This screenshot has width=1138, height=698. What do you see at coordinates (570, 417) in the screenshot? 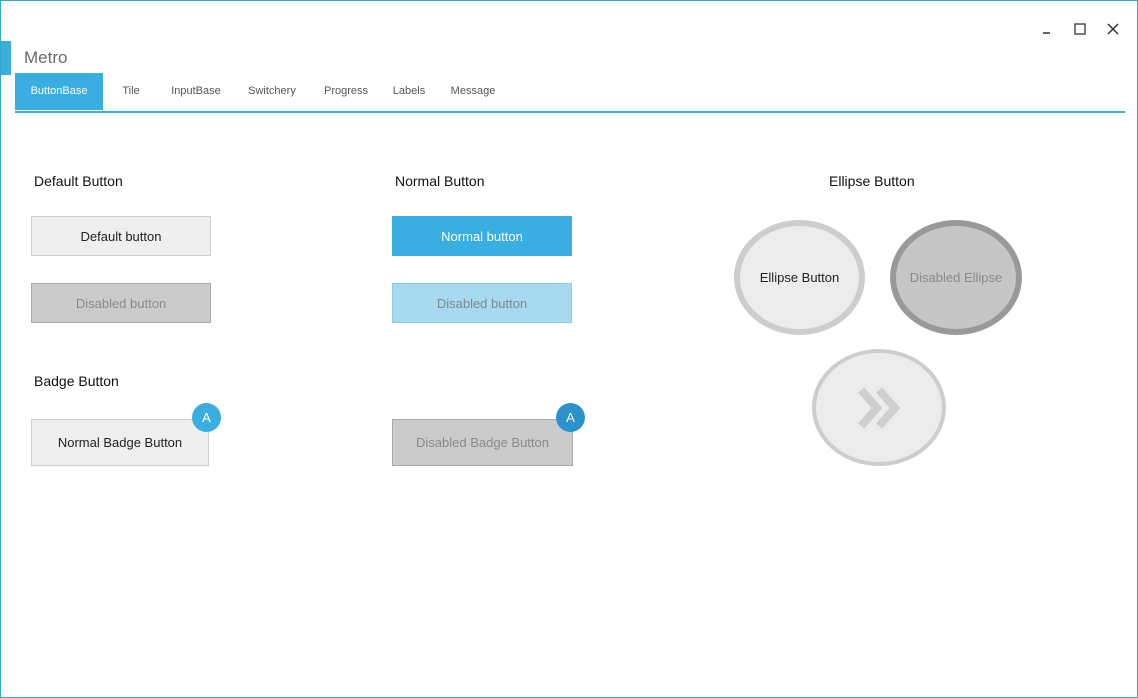
I see `badge-disabled: A` at bounding box center [570, 417].